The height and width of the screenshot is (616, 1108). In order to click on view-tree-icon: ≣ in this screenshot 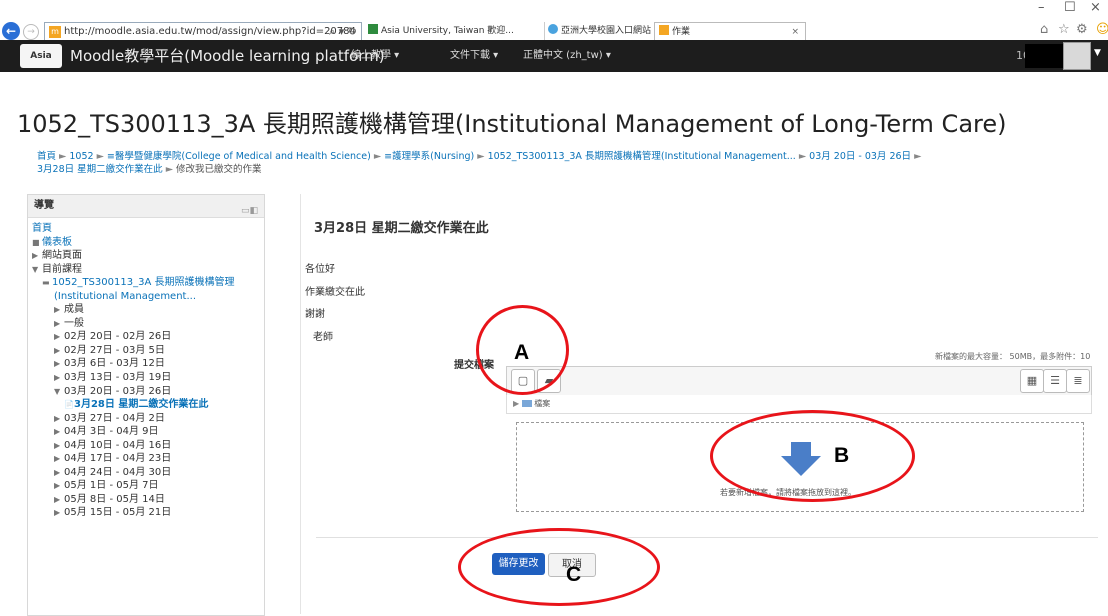, I will do `click(1078, 381)`.